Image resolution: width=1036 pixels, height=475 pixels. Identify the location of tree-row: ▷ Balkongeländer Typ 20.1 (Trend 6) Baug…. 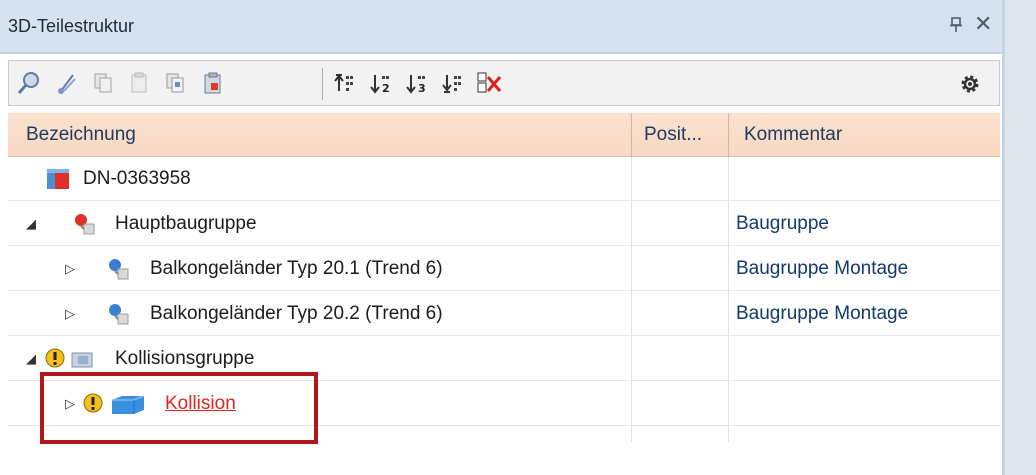
(504, 269).